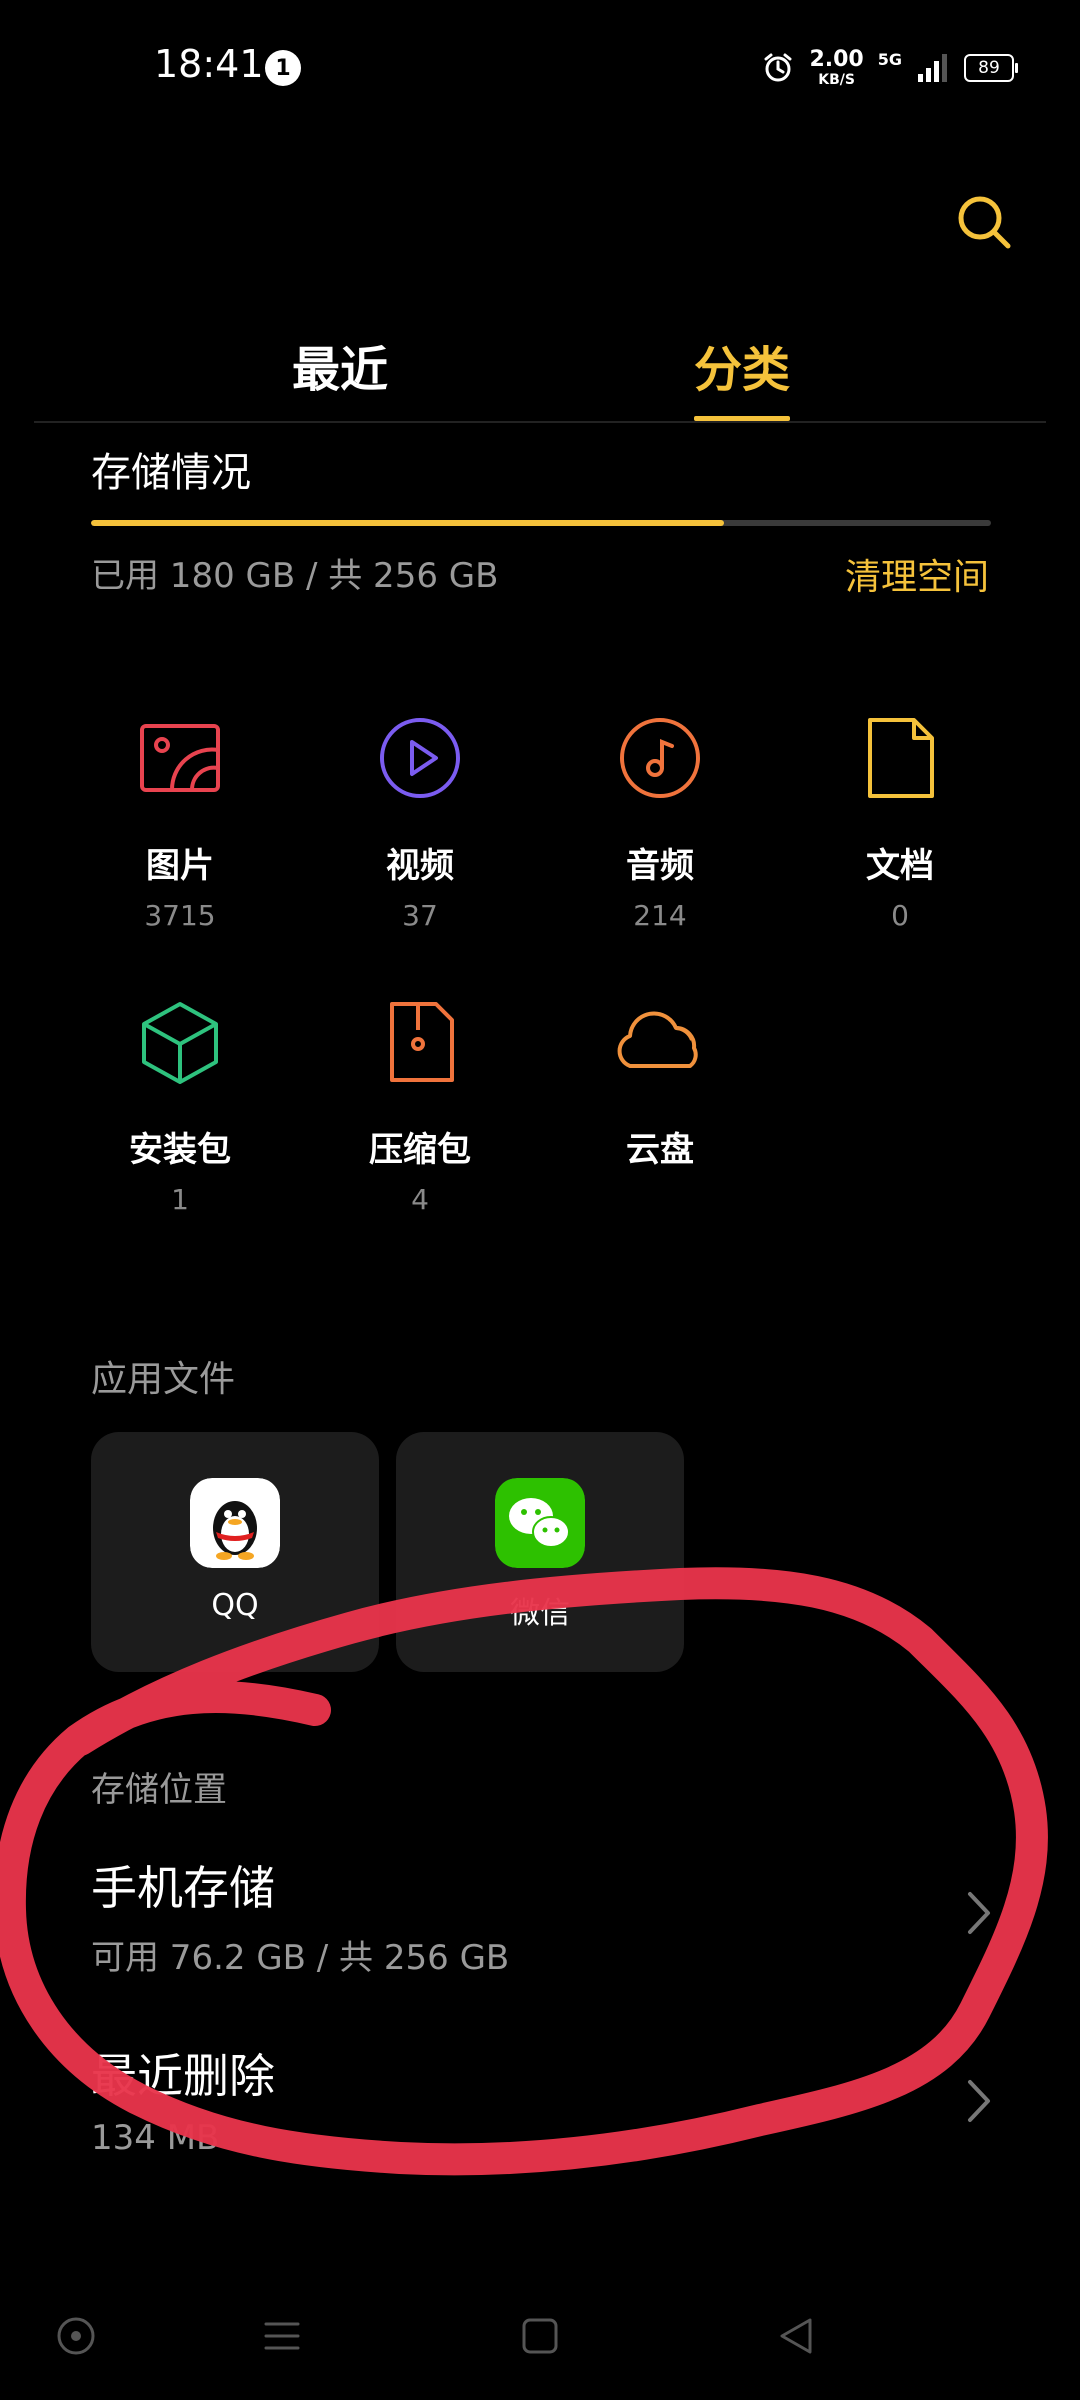  I want to click on category-archives: 压缩包 4, so click(420, 1099).